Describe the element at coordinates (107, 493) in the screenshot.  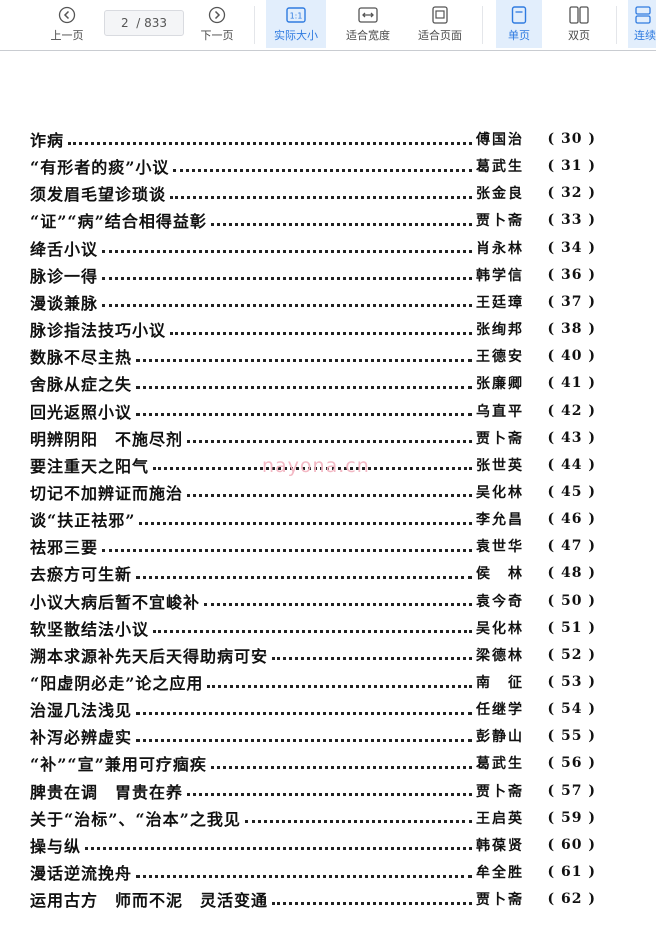
I see `toc-title: 切记不加辨证而施治` at that location.